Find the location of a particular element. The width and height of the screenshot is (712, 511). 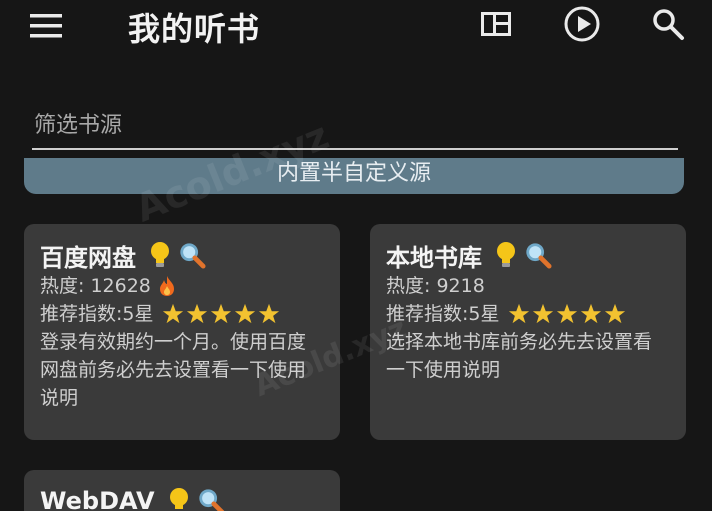

card-description: 选择本地书库前务必先去设置看一下使用说明 is located at coordinates (519, 356).